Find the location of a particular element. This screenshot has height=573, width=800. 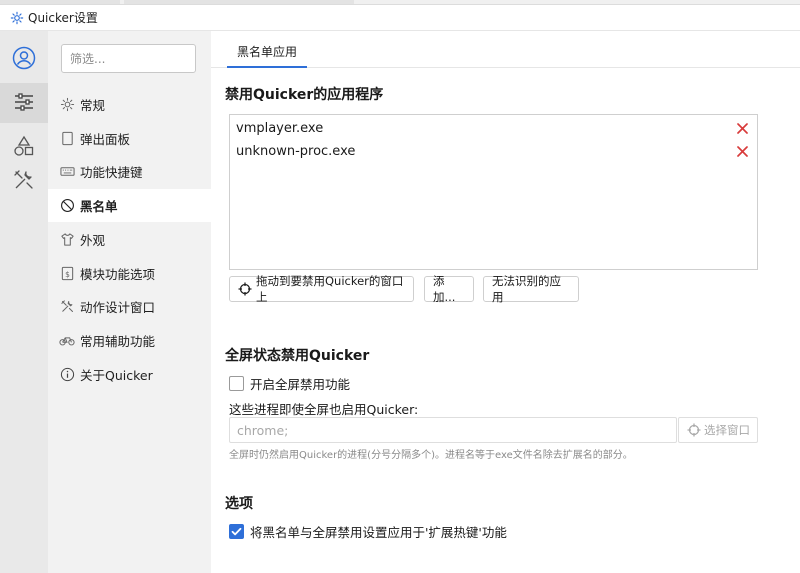

unknown-apps-label: 无法识别的应用 is located at coordinates (526, 289).